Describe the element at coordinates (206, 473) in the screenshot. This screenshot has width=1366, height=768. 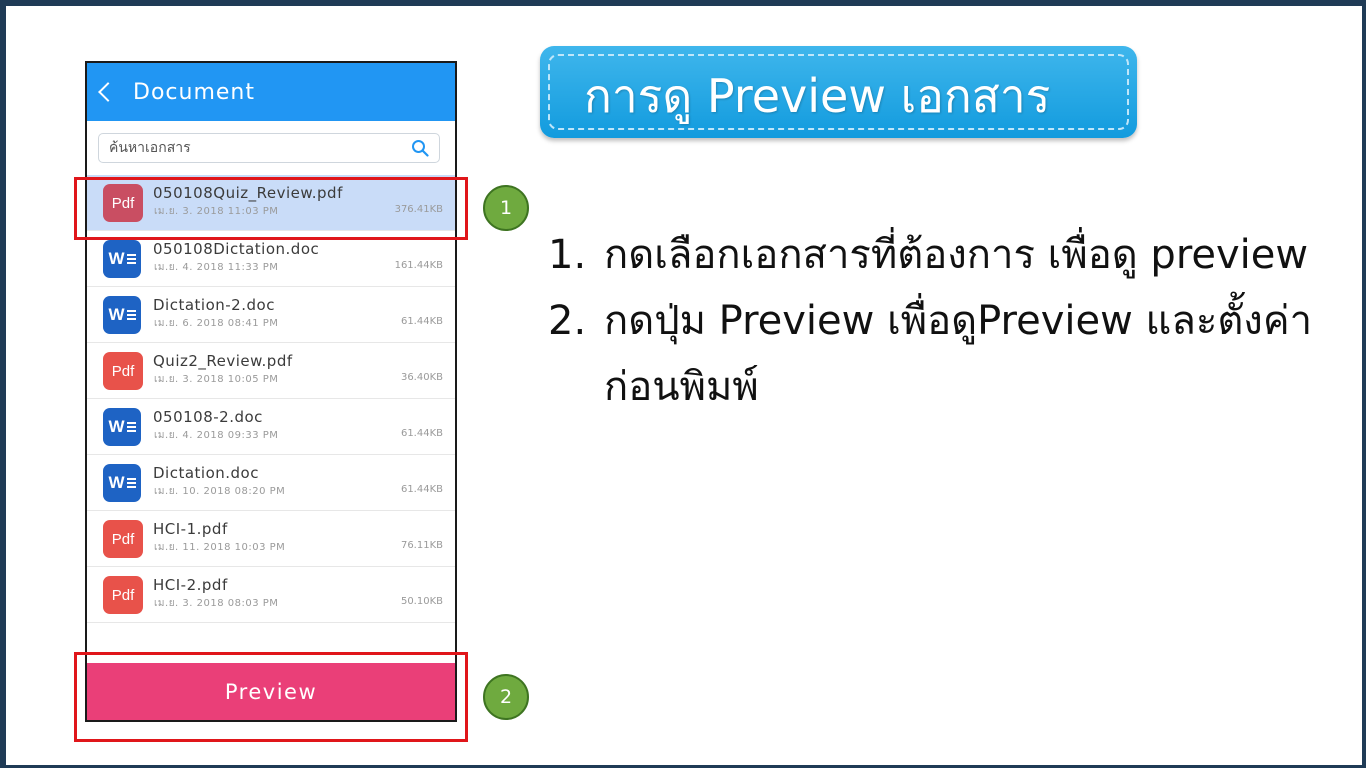
I see `file-name: Dictation.doc` at that location.